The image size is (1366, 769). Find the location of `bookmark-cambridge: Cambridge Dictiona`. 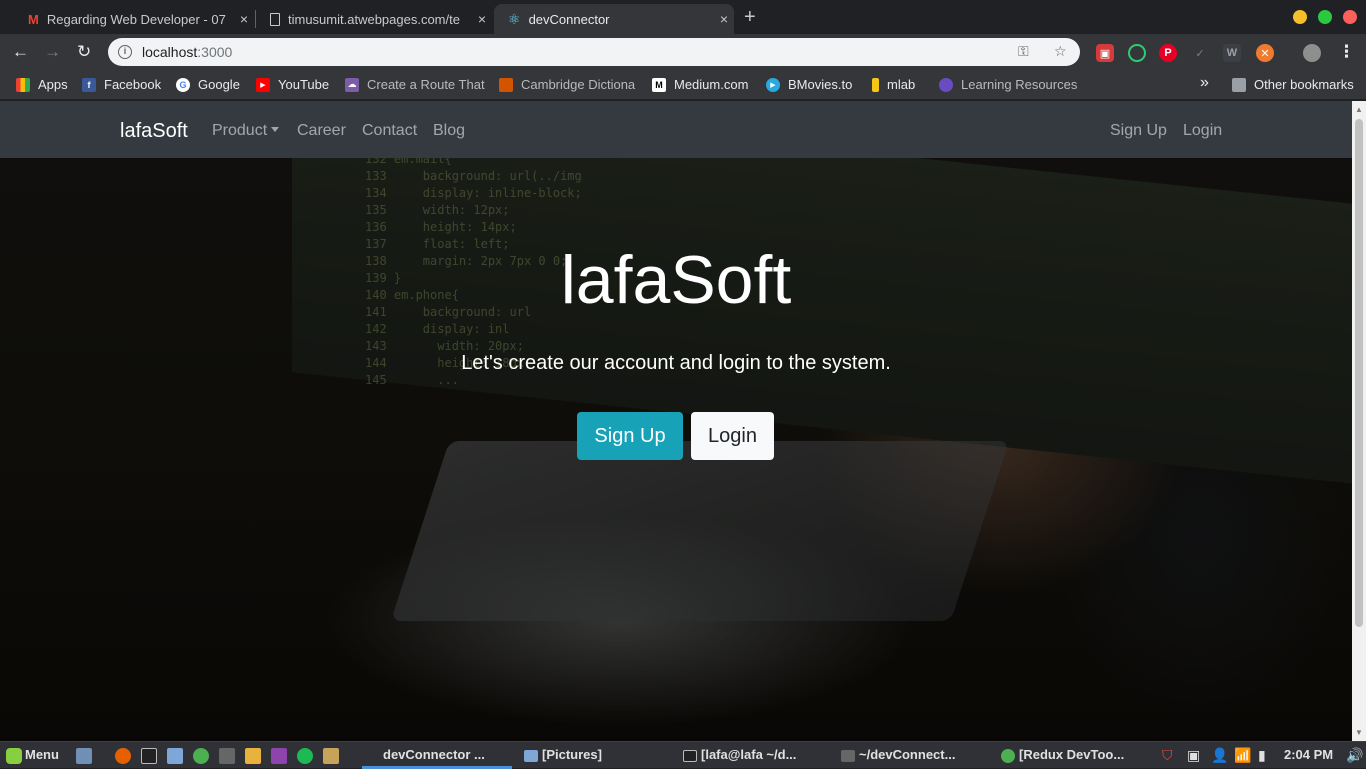

bookmark-cambridge: Cambridge Dictiona is located at coordinates (567, 84).